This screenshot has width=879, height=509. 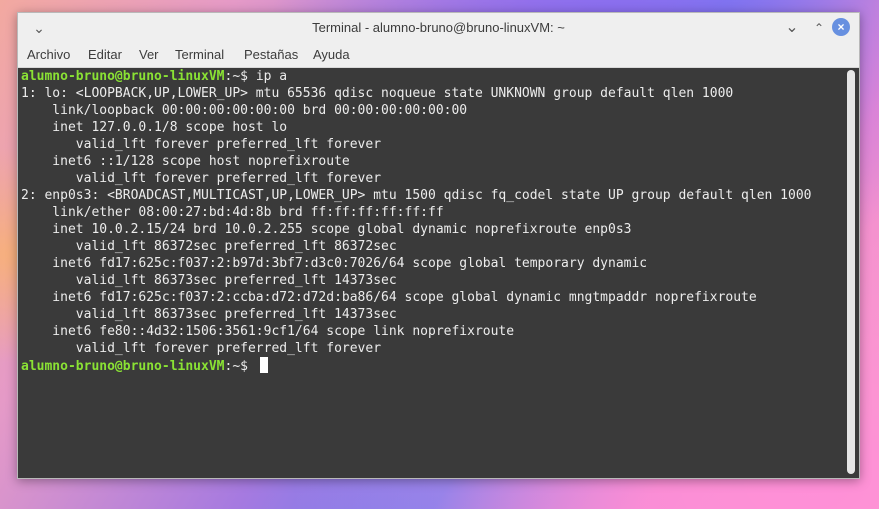 I want to click on output-line: inet 127.0.0.1/8 scope host lo, so click(x=154, y=127).